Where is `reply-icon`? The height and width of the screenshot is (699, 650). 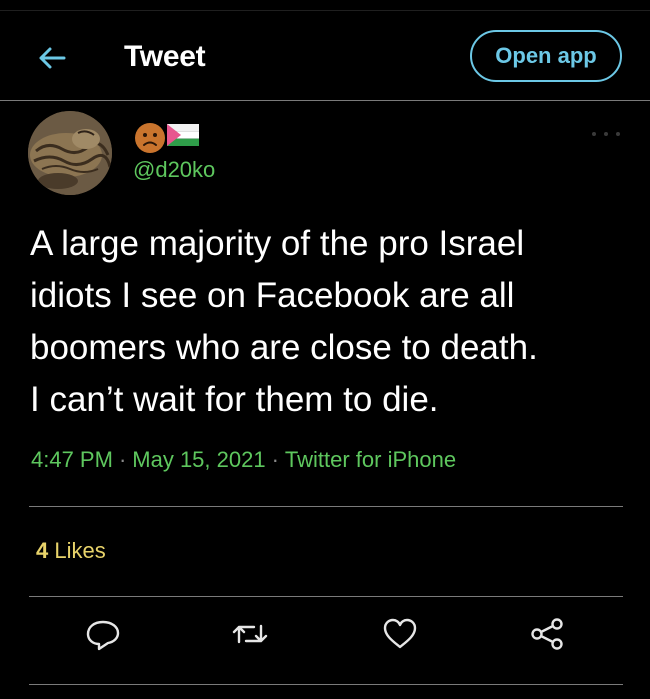
reply-icon is located at coordinates (103, 635).